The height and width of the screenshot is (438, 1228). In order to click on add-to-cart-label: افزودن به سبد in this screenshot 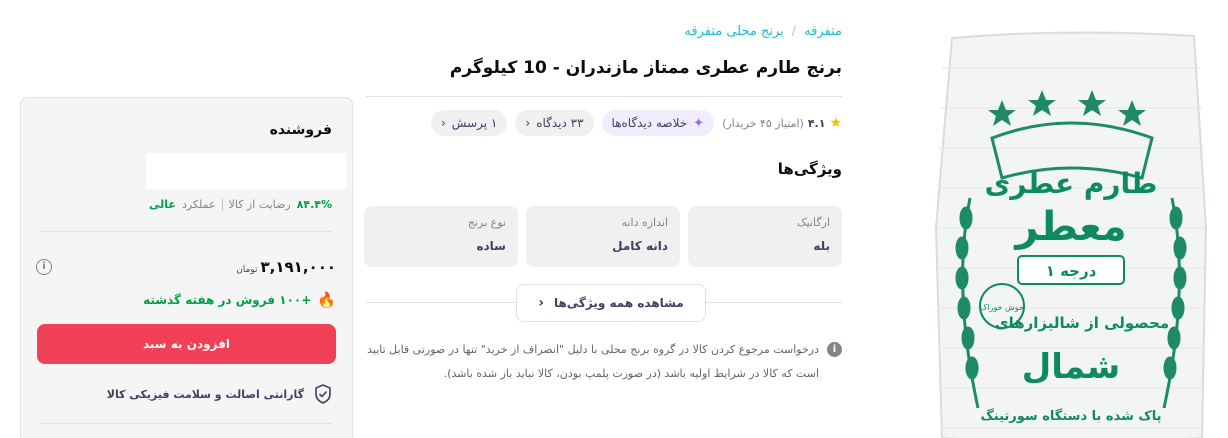, I will do `click(186, 344)`.